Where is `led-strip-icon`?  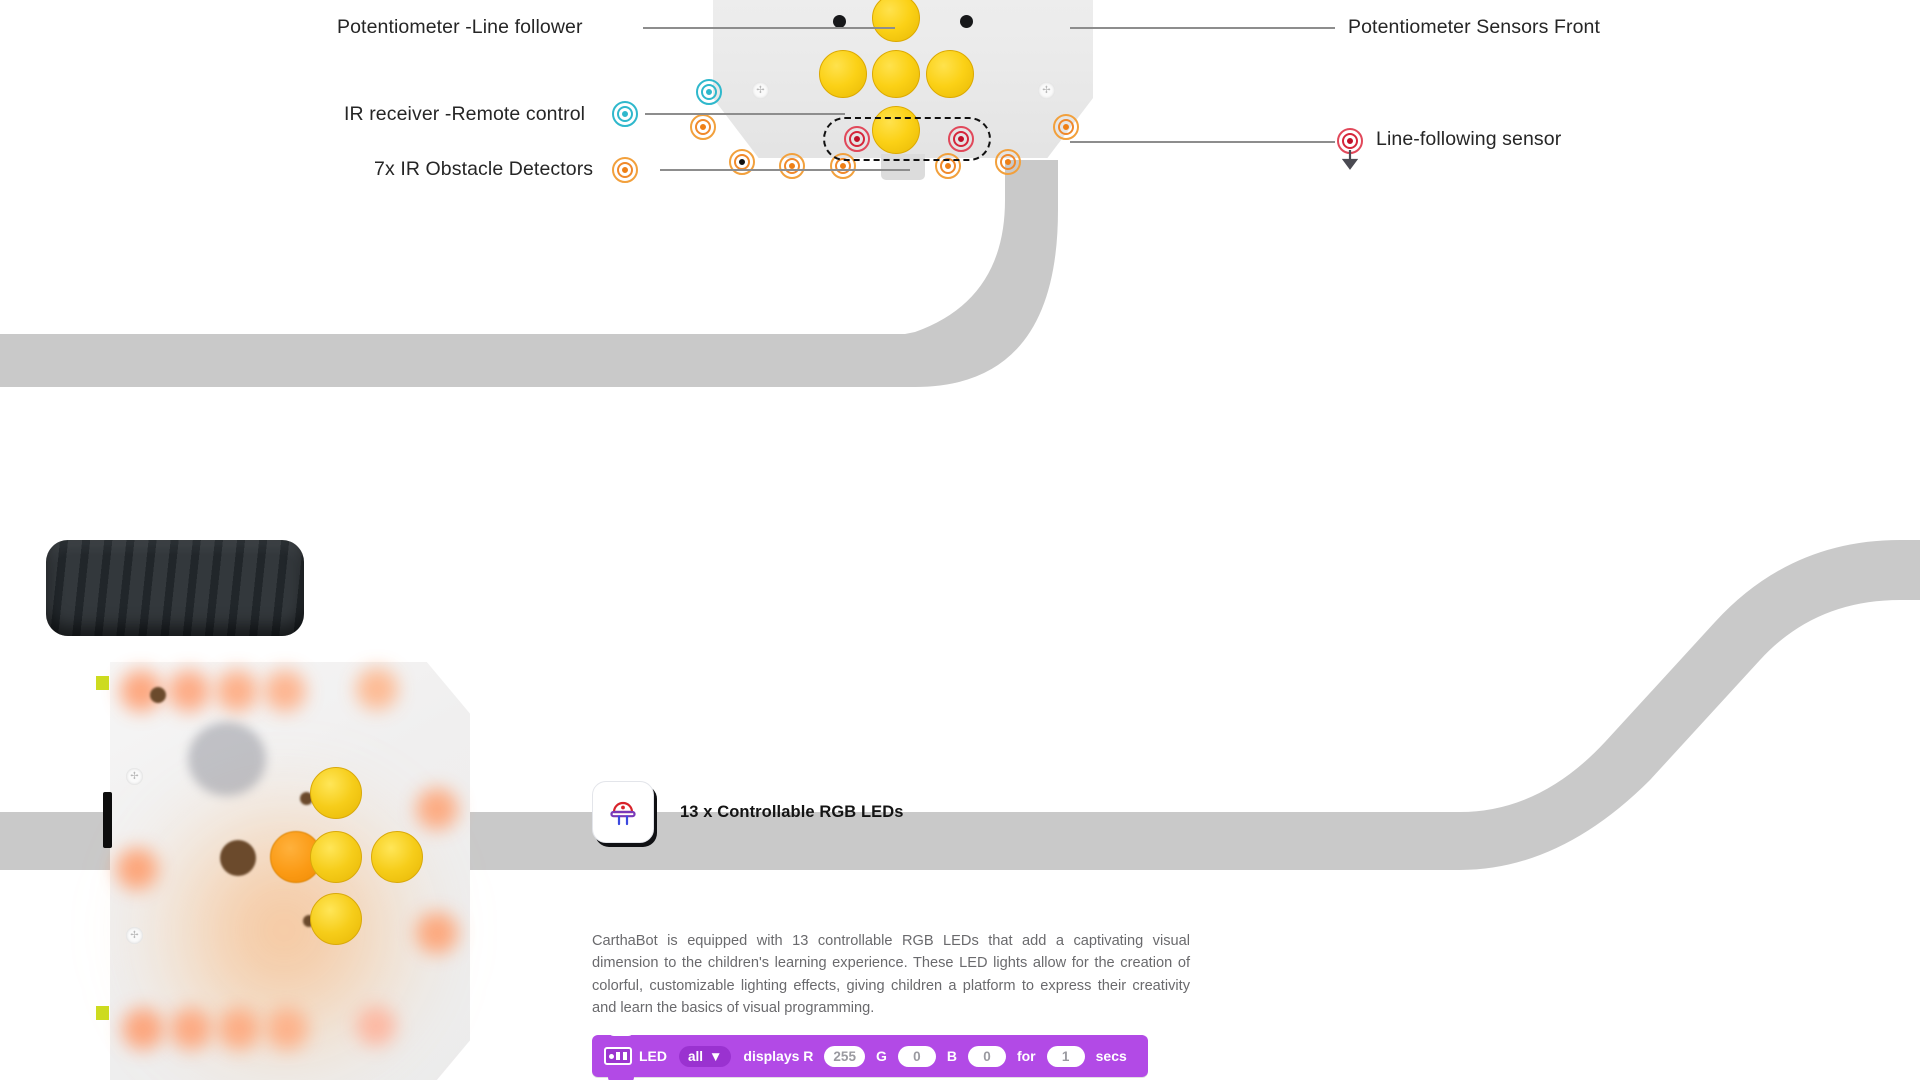 led-strip-icon is located at coordinates (618, 1056).